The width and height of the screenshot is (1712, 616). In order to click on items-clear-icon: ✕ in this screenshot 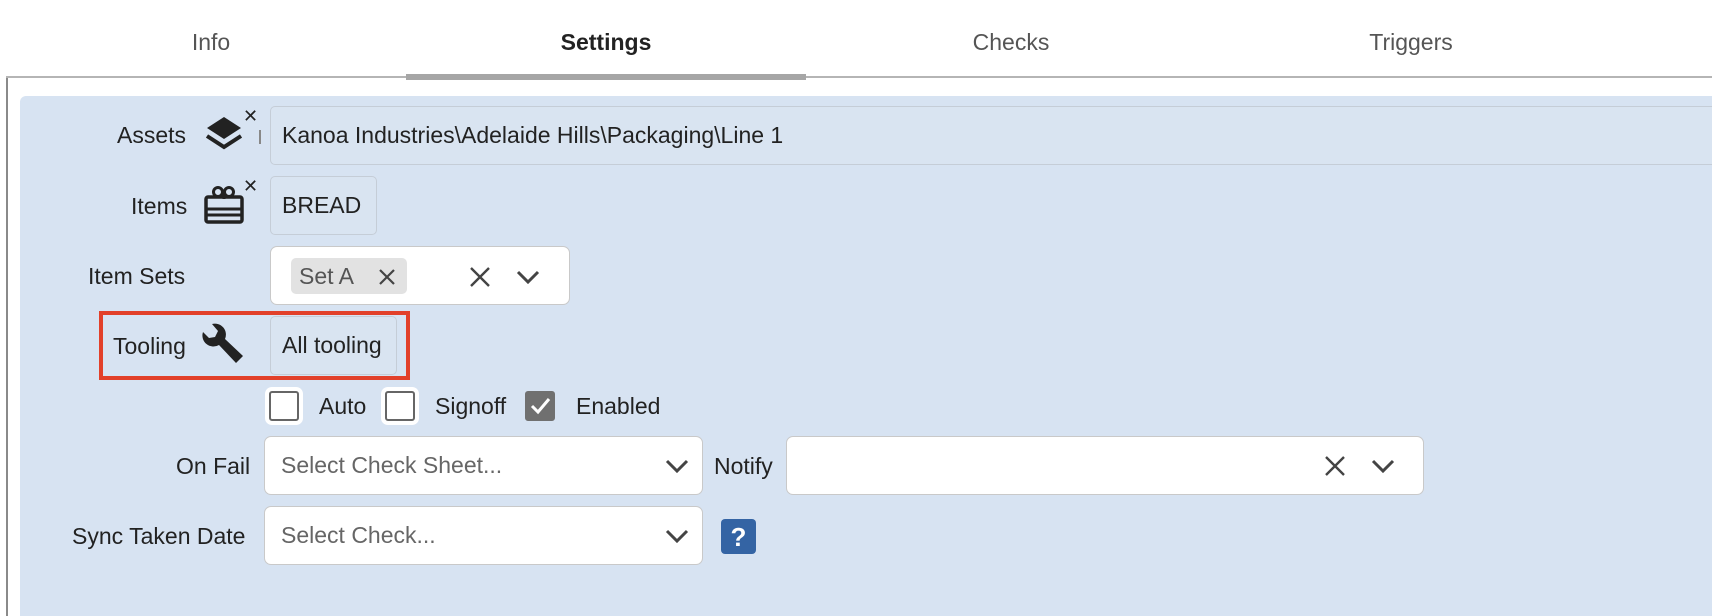, I will do `click(250, 186)`.